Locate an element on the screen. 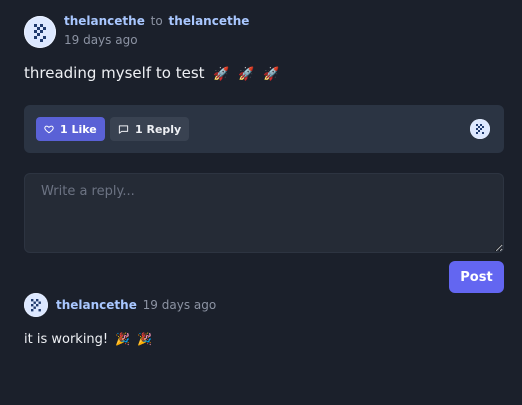 The height and width of the screenshot is (405, 522). reply-author-avatar is located at coordinates (36, 305).